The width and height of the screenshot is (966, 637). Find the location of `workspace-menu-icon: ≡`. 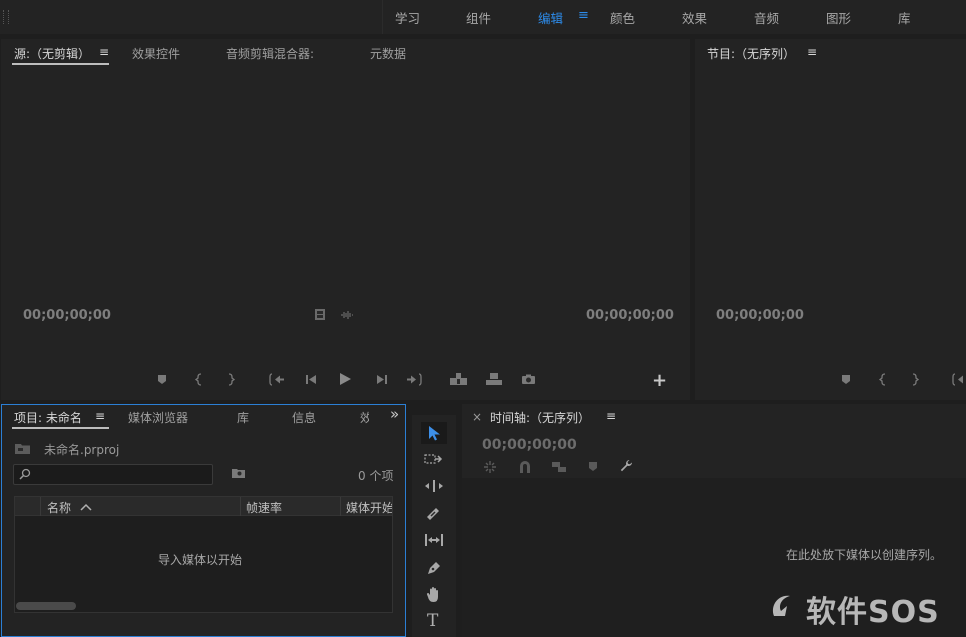

workspace-menu-icon: ≡ is located at coordinates (583, 15).